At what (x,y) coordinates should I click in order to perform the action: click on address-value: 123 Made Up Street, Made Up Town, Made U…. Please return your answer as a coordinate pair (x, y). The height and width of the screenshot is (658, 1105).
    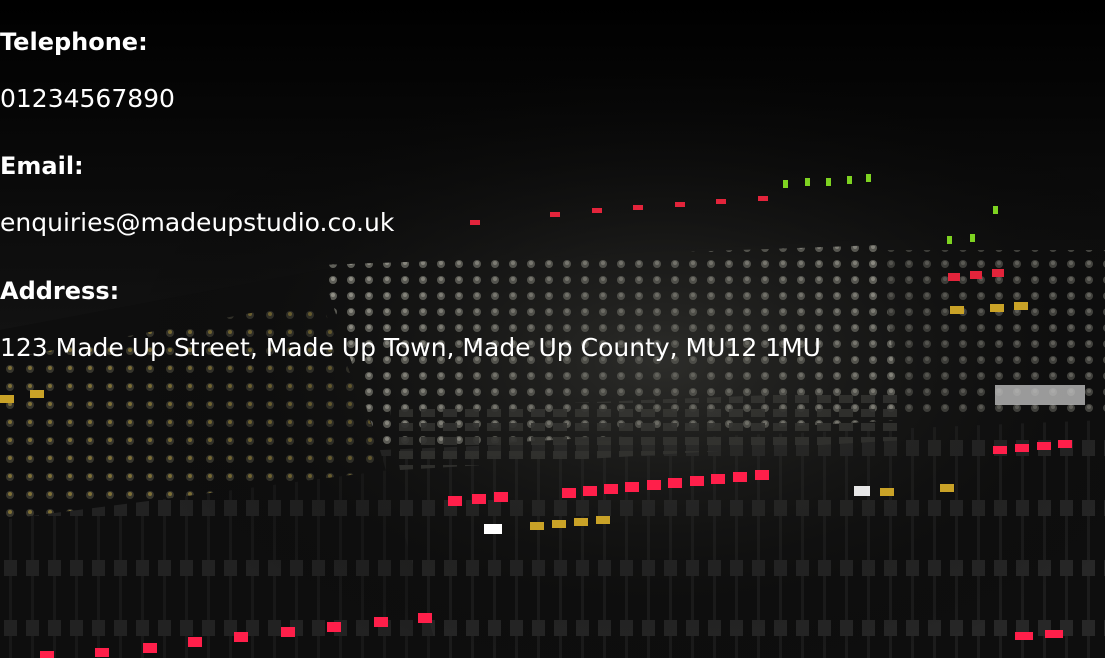
    Looking at the image, I should click on (410, 347).